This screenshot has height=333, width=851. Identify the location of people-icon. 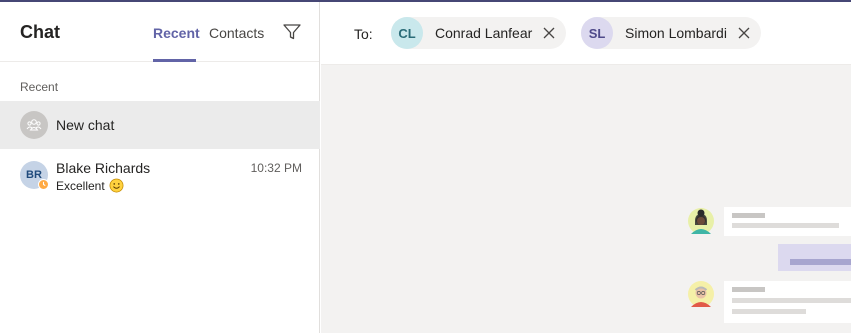
(34, 125).